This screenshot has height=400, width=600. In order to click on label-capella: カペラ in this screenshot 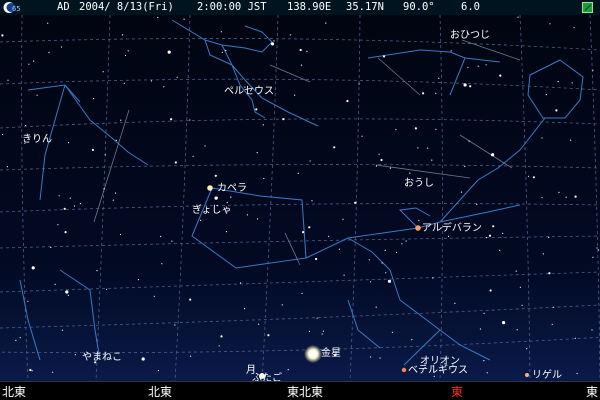, I will do `click(232, 188)`.